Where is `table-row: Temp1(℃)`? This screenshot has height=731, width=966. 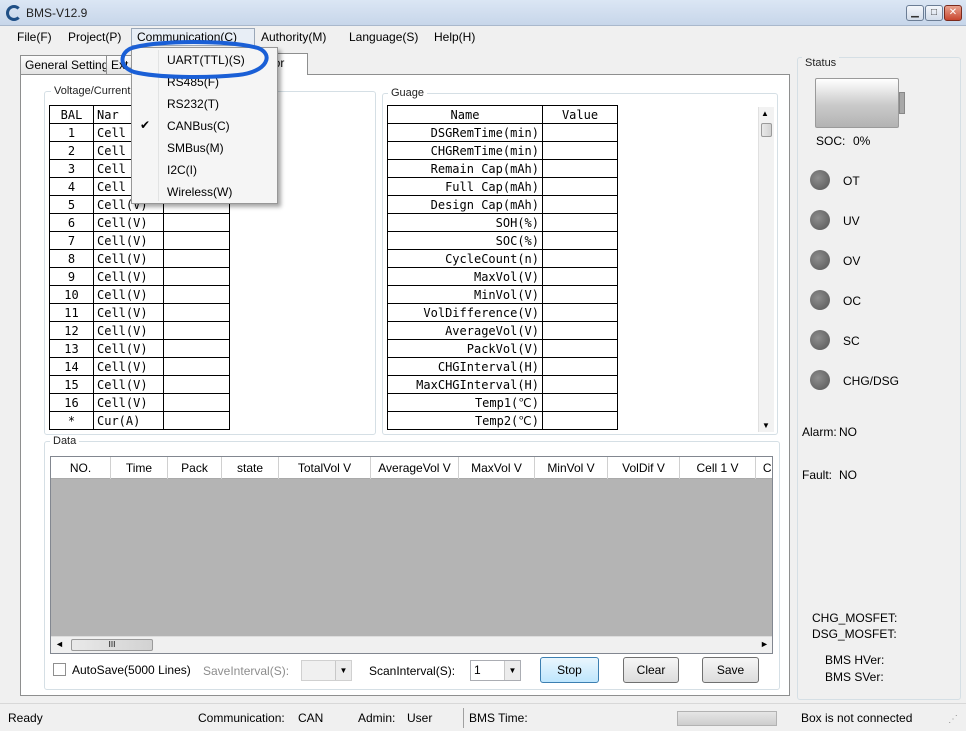 table-row: Temp1(℃) is located at coordinates (502, 402).